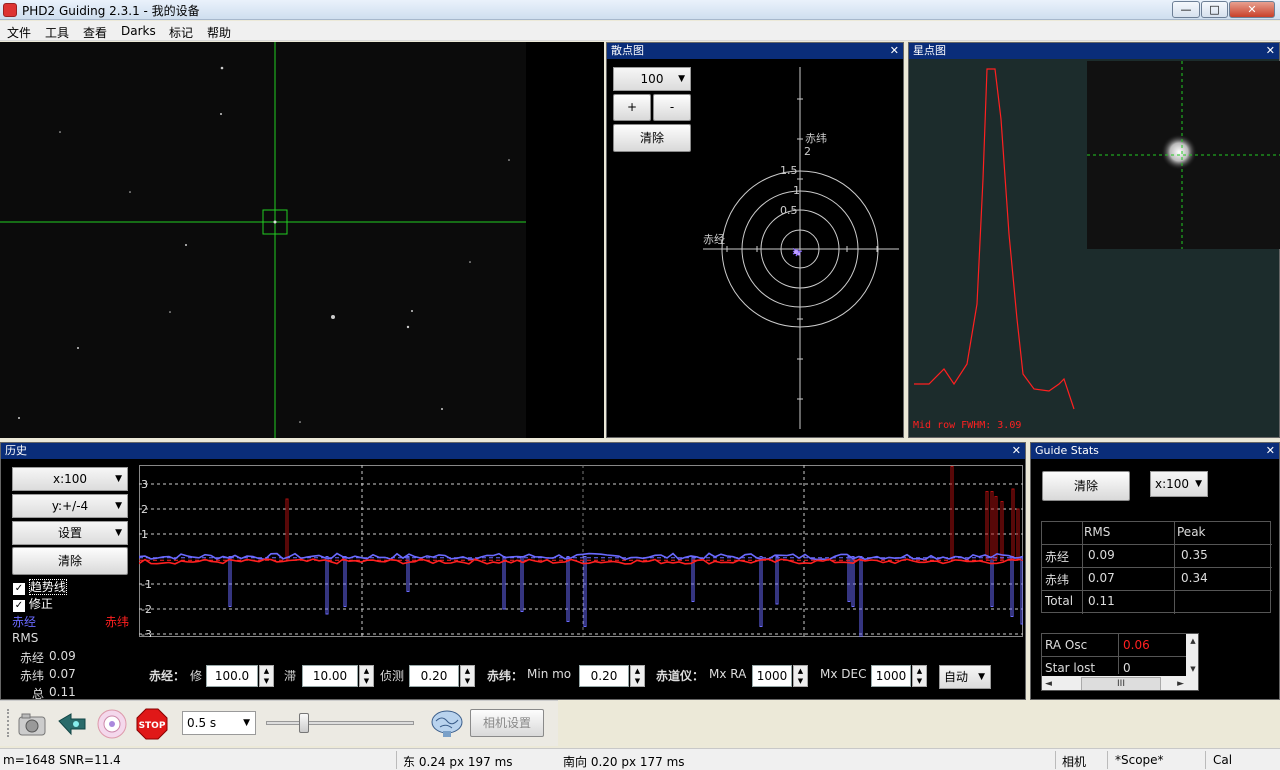  What do you see at coordinates (728, 674) in the screenshot?
I see `max-ra-label: Mx RA` at bounding box center [728, 674].